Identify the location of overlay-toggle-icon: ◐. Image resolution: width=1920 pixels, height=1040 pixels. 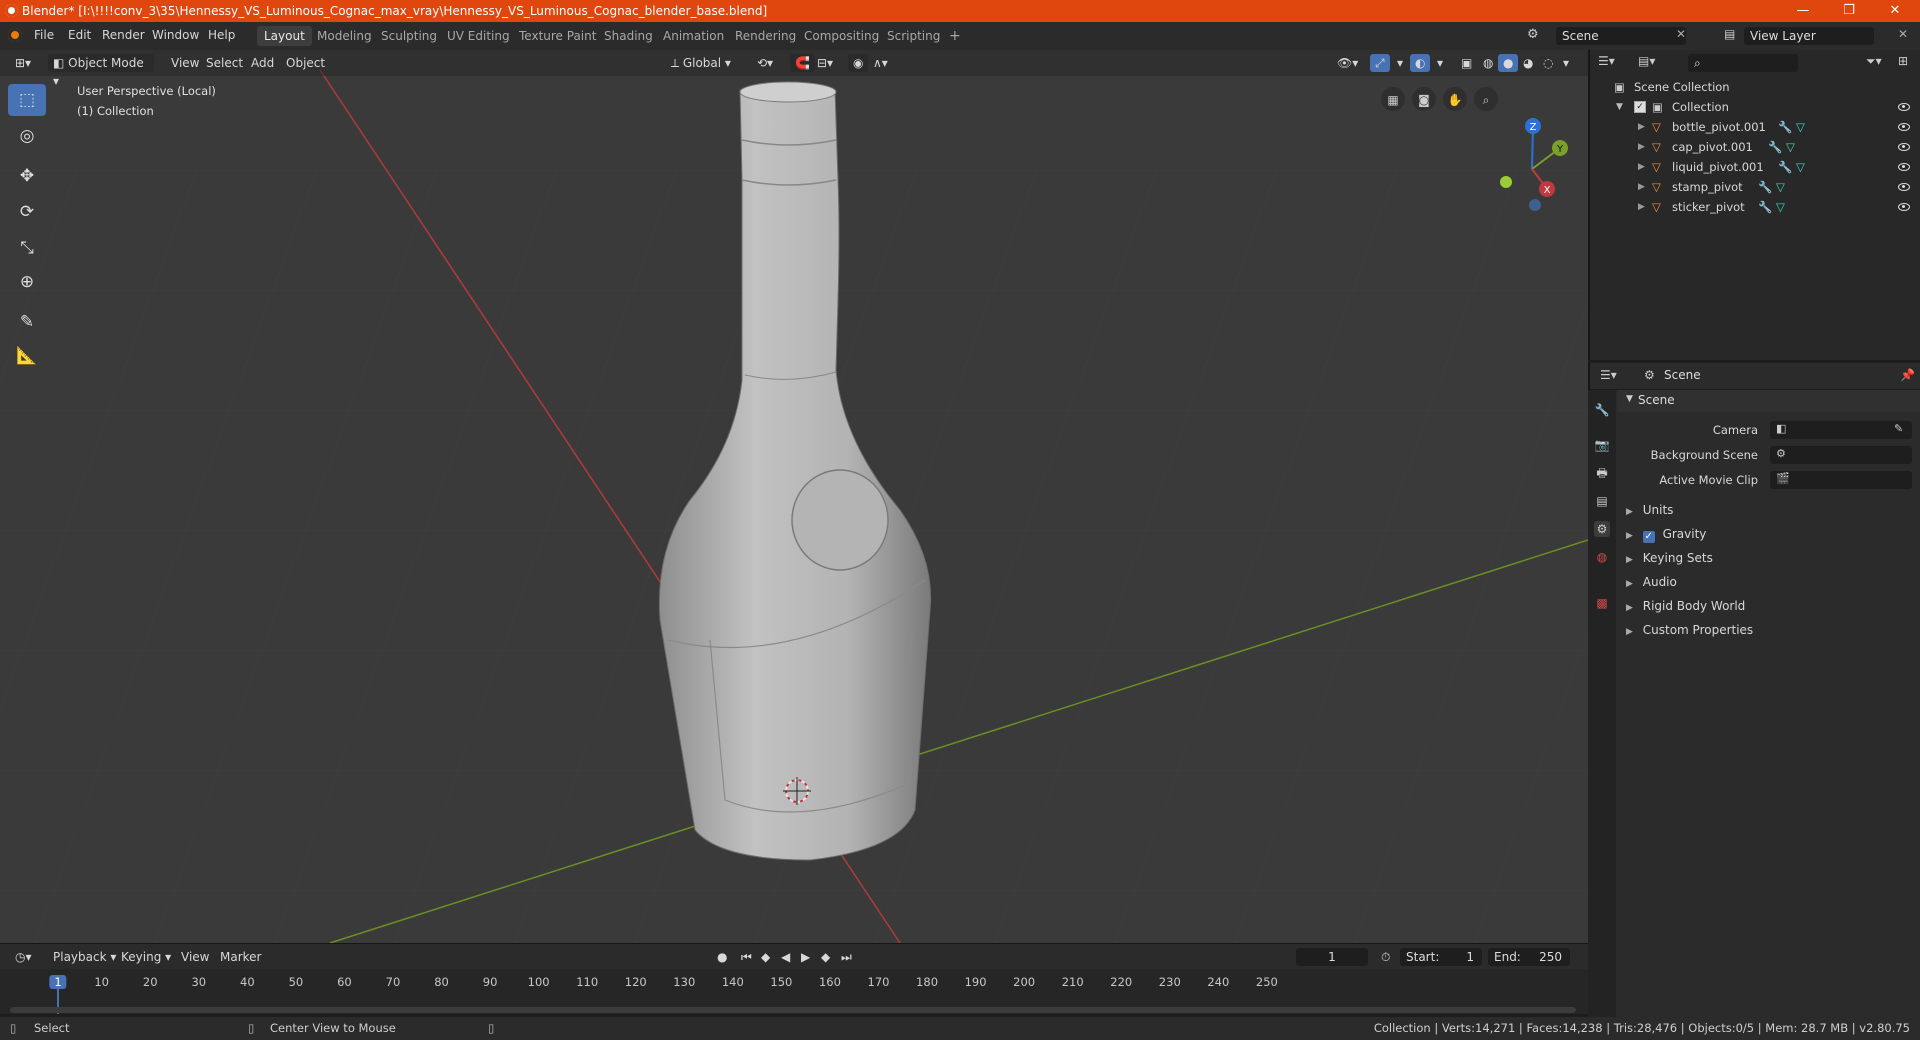
(1420, 63).